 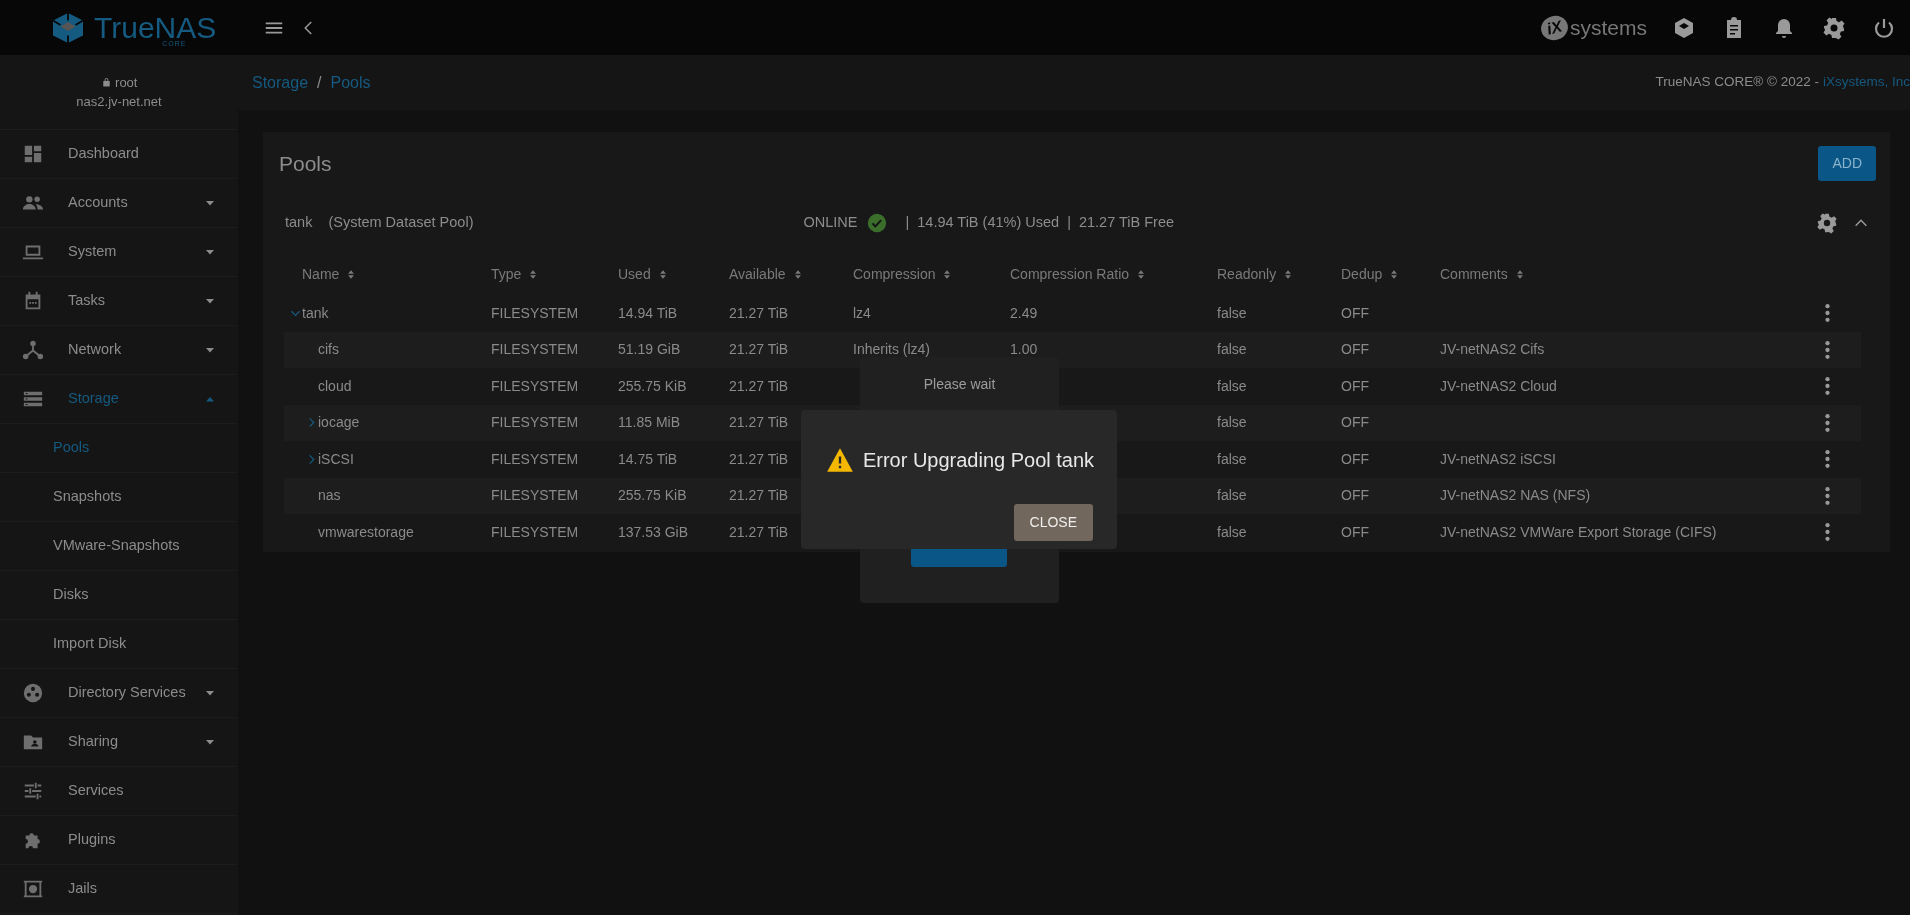 I want to click on sidebar-subitem: Disks, so click(x=119, y=595).